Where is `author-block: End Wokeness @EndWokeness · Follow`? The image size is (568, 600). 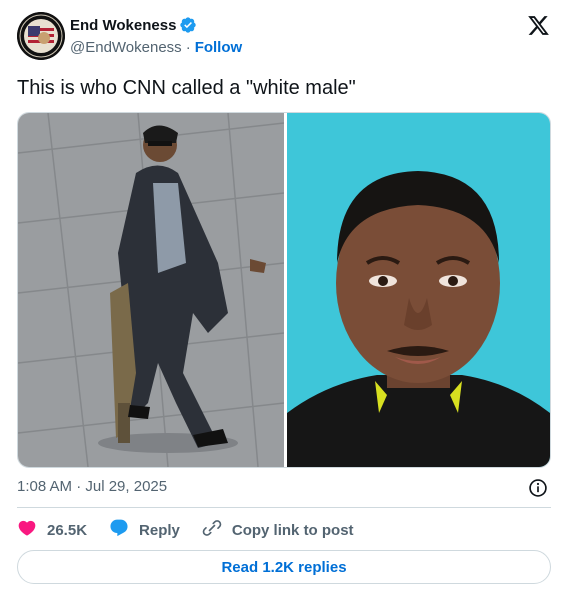 author-block: End Wokeness @EndWokeness · Follow is located at coordinates (156, 36).